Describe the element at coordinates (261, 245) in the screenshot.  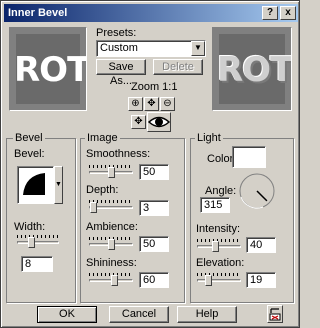
I see `intensity-field: 40` at that location.